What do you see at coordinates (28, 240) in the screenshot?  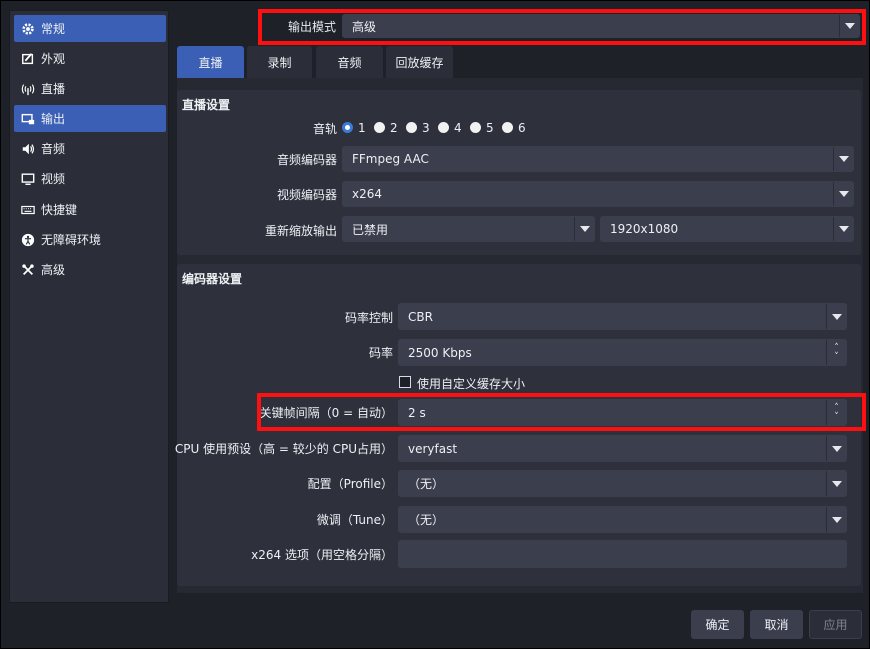 I see `accessibility-icon` at bounding box center [28, 240].